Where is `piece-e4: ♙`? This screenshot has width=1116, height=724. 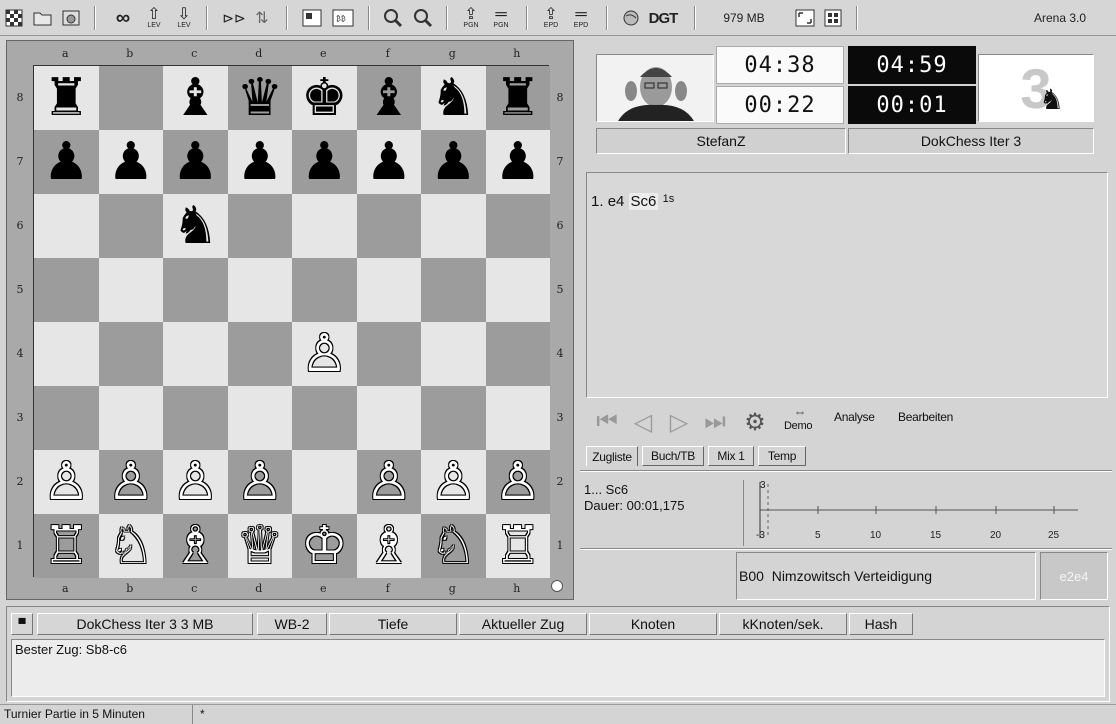
piece-e4: ♙ is located at coordinates (324, 354).